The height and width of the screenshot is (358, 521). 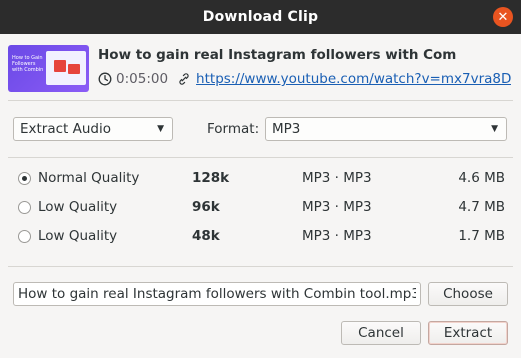 What do you see at coordinates (206, 207) in the screenshot?
I see `quality-bitrate: 96k` at bounding box center [206, 207].